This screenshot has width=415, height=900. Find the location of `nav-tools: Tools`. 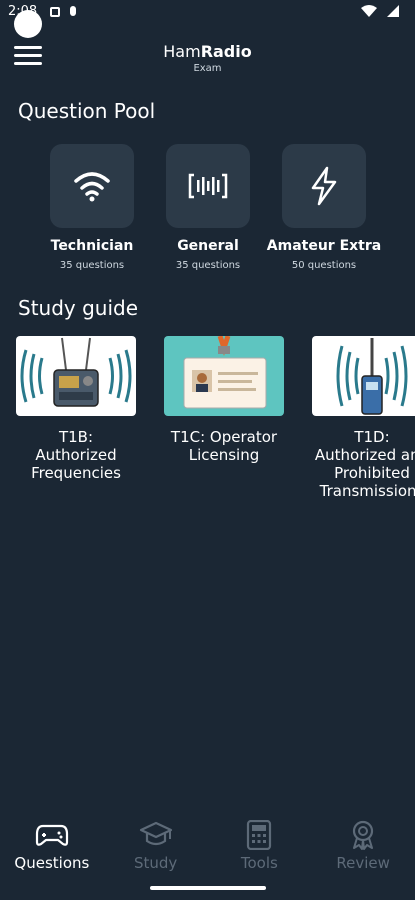

nav-tools: Tools is located at coordinates (260, 850).